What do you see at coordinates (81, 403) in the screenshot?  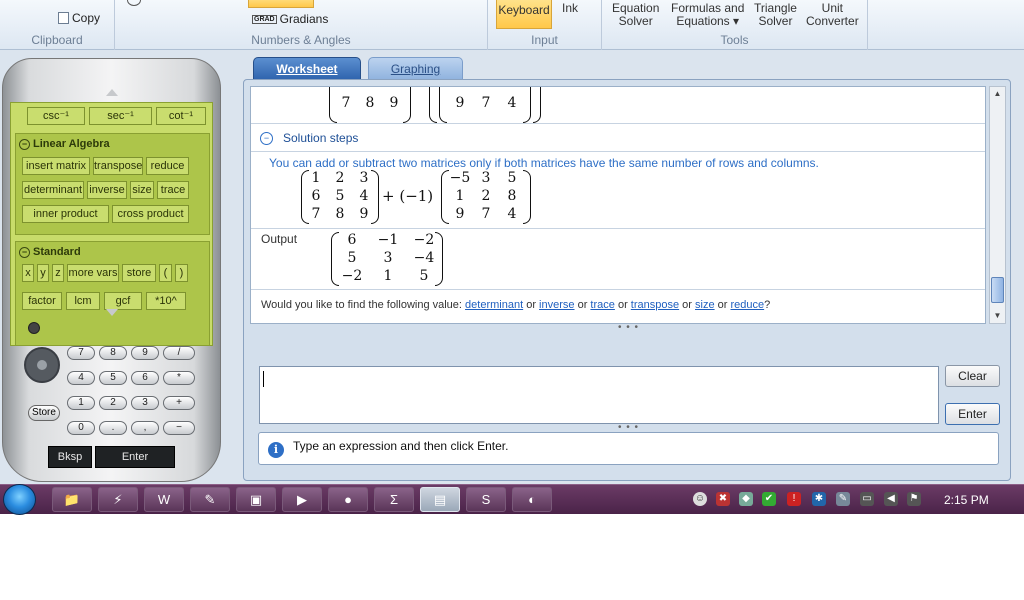 I see `key-1: 1` at bounding box center [81, 403].